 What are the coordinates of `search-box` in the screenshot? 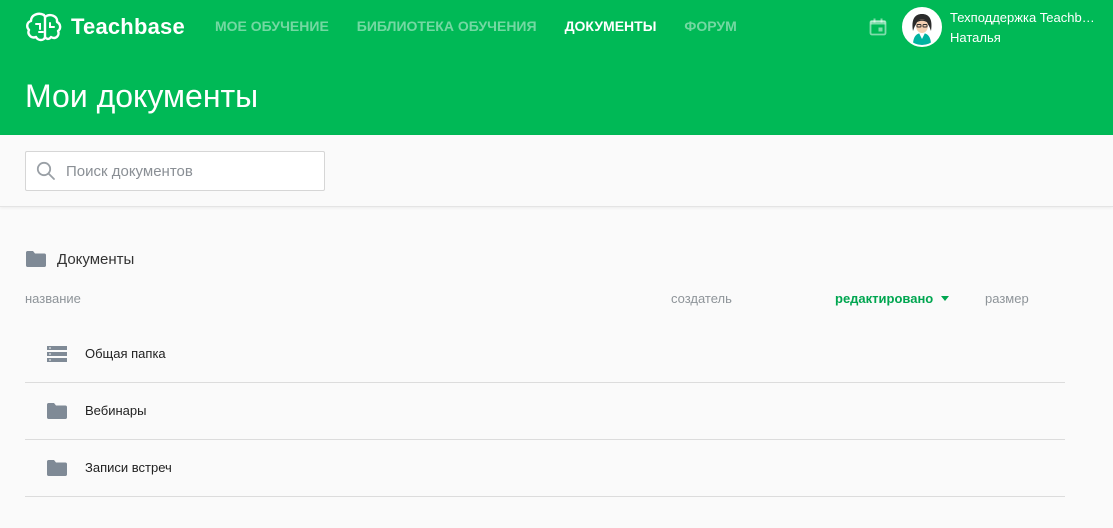 It's located at (175, 171).